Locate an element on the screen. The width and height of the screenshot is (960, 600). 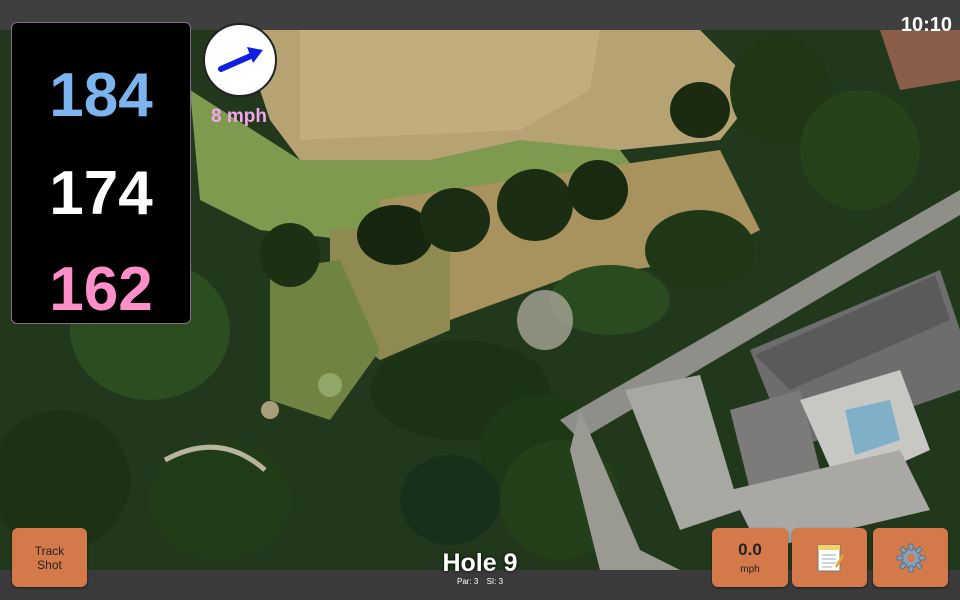
distance-panel: 184 174 162 is located at coordinates (101, 173).